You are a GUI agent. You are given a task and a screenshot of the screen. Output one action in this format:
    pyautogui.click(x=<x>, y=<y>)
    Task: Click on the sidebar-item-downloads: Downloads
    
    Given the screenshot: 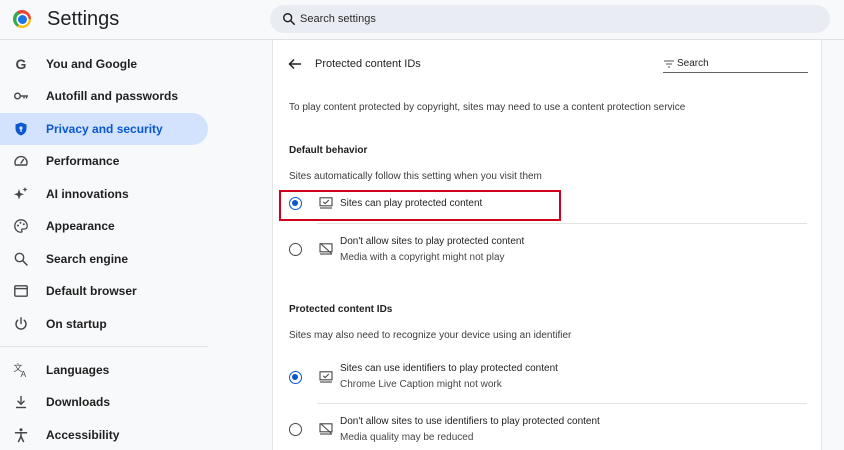 What is the action you would take?
    pyautogui.click(x=104, y=402)
    